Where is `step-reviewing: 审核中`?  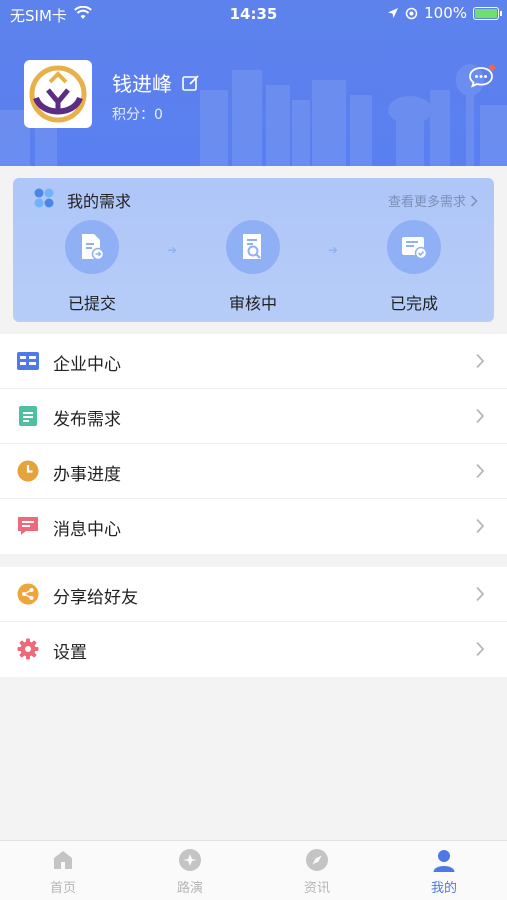 step-reviewing: 审核中 is located at coordinates (253, 267).